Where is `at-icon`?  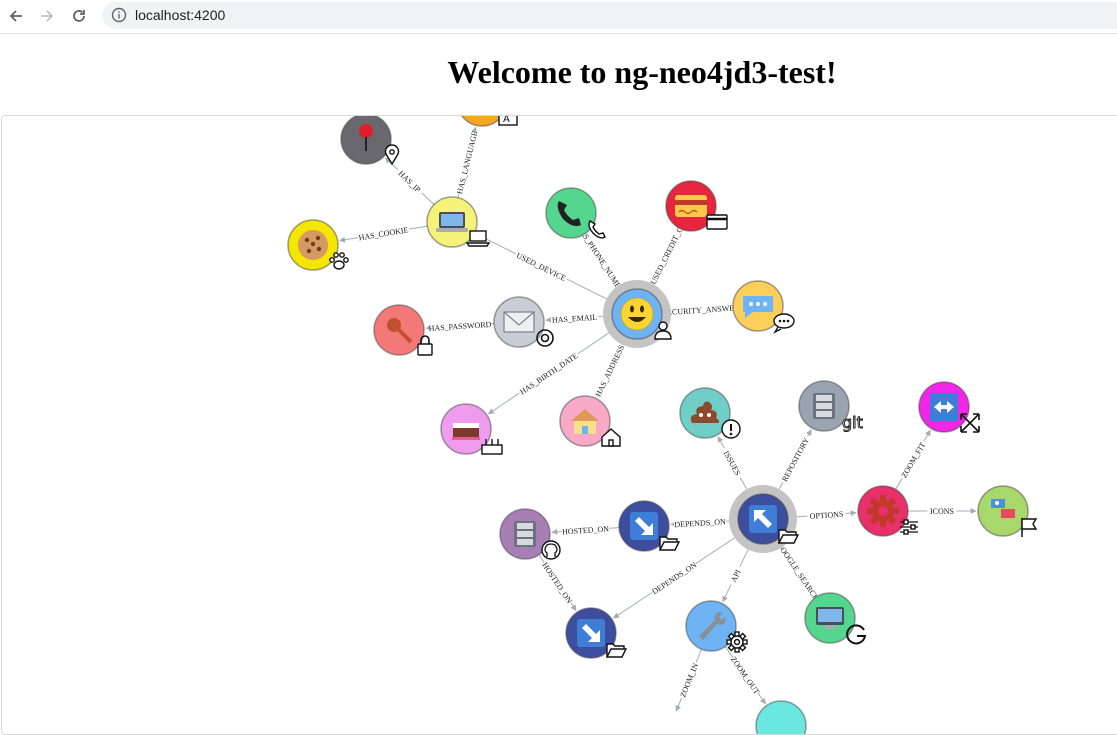
at-icon is located at coordinates (545, 338).